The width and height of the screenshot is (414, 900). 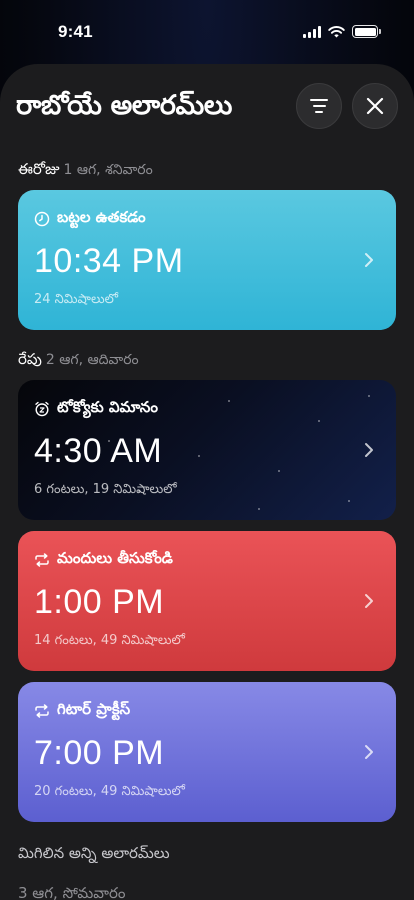 I want to click on filter-icon, so click(x=319, y=106).